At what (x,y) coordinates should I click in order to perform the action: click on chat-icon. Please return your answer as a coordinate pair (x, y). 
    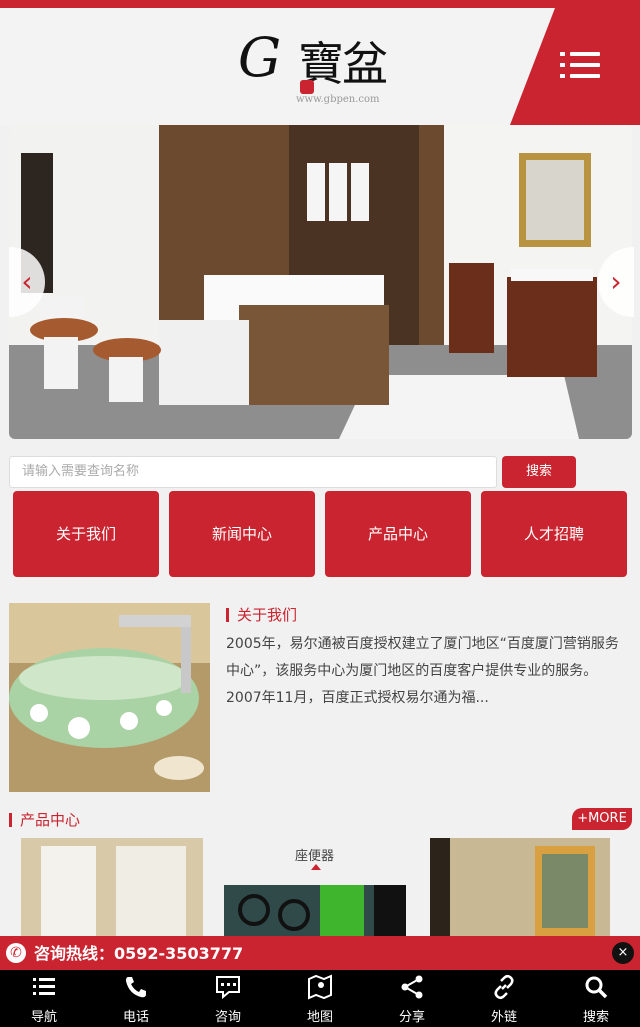
    Looking at the image, I should click on (228, 988).